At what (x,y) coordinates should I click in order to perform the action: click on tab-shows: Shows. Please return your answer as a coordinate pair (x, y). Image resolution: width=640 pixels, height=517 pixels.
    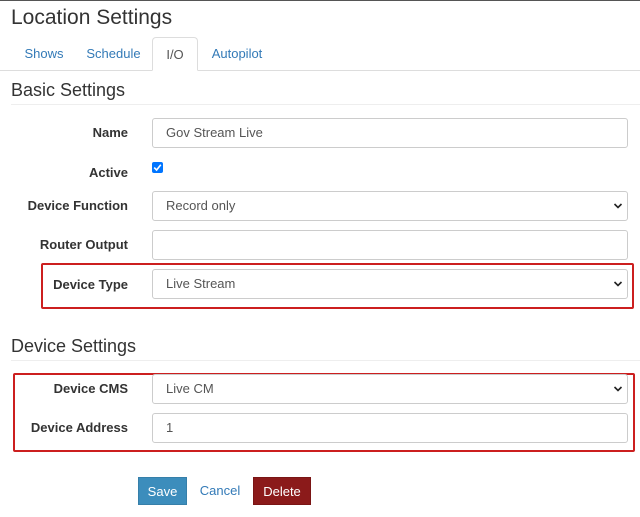
    Looking at the image, I should click on (44, 54).